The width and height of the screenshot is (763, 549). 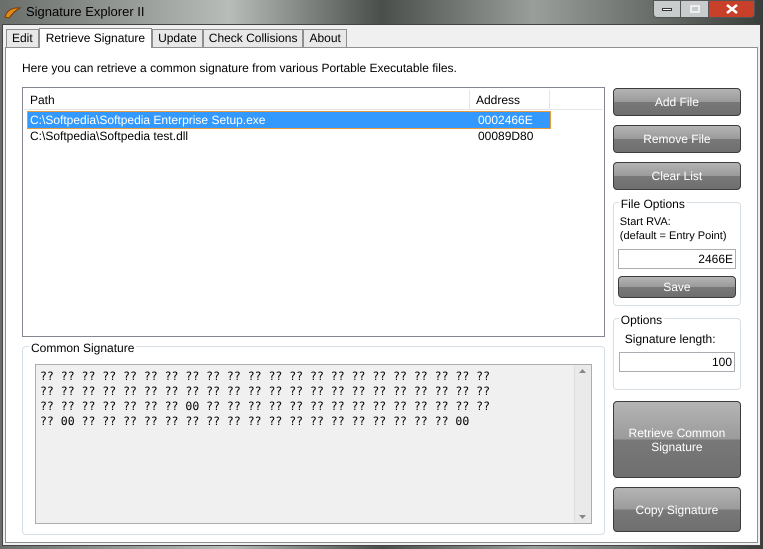 What do you see at coordinates (505, 120) in the screenshot?
I see `address-cell-text: 0002466E` at bounding box center [505, 120].